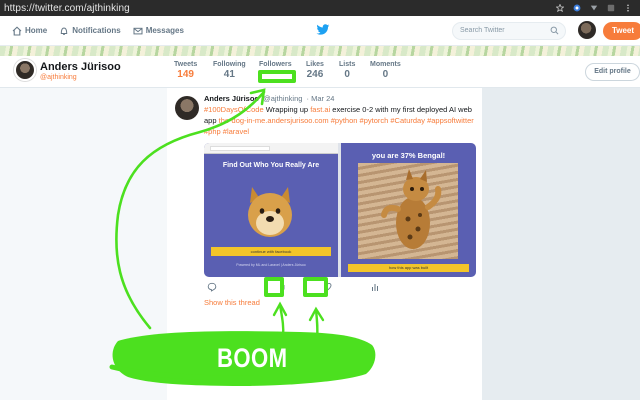 Image resolution: width=640 pixels, height=400 pixels. I want to click on screenshot-browser-chrome, so click(271, 148).